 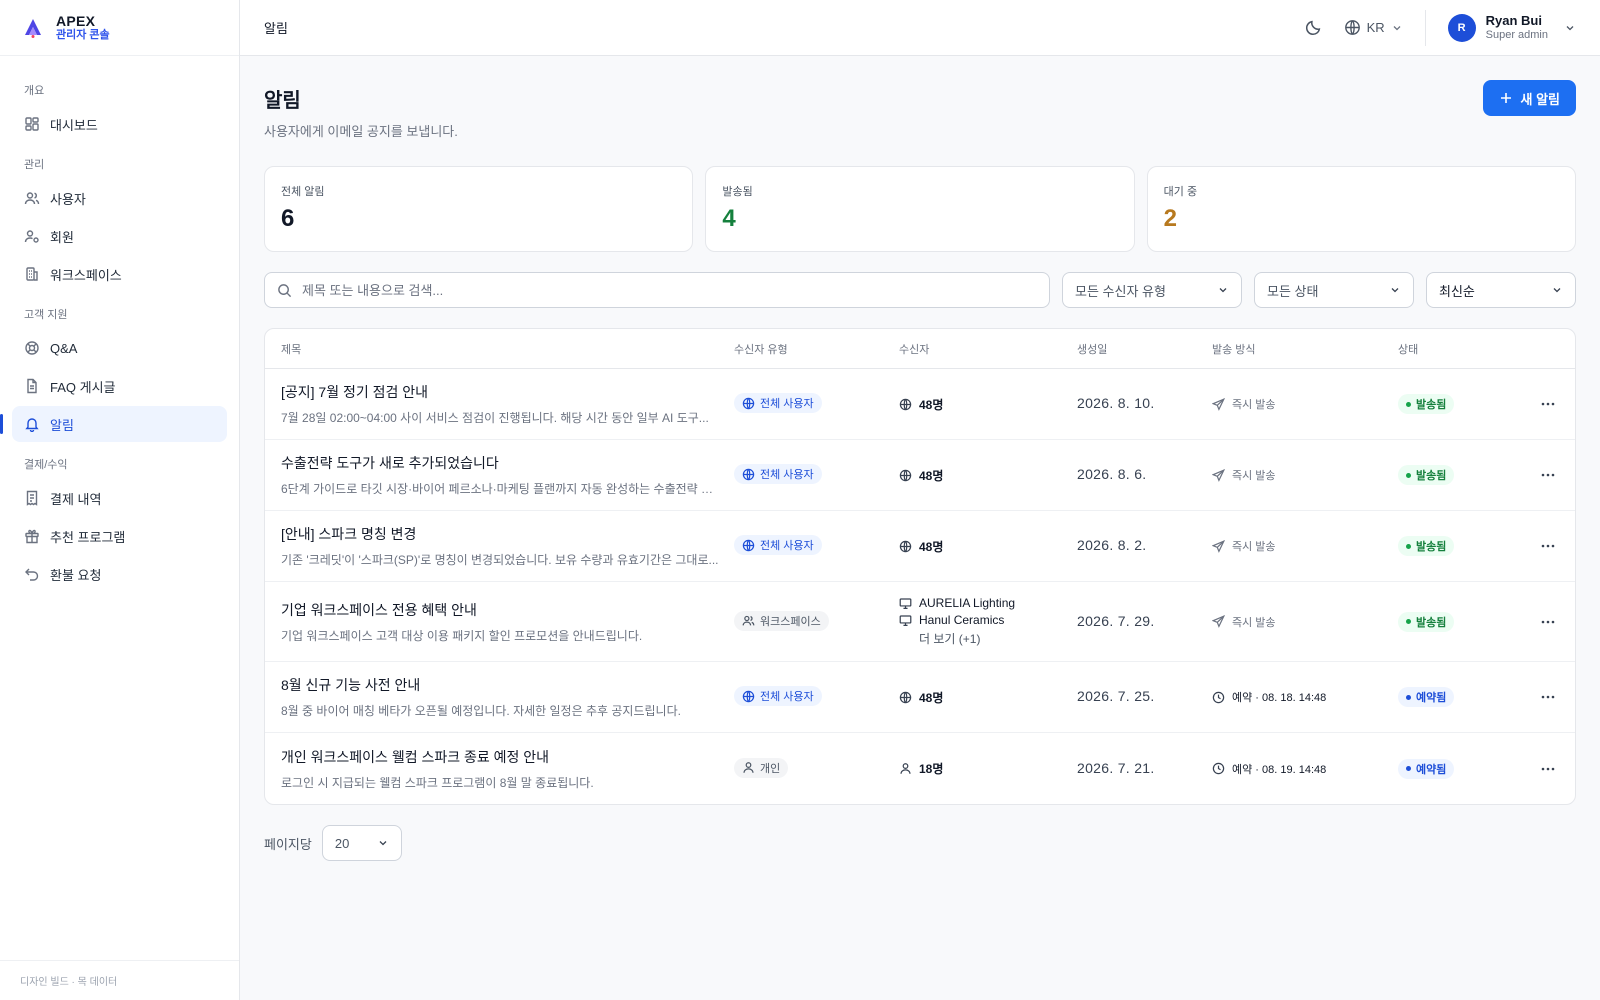 I want to click on dashboard-icon, so click(x=32, y=124).